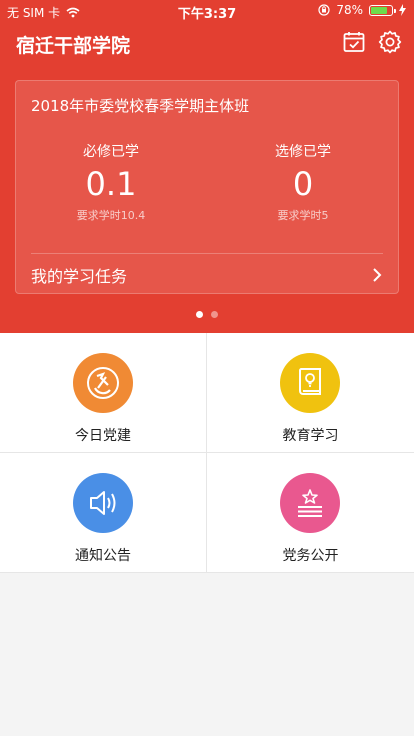 The height and width of the screenshot is (736, 414). I want to click on orientation-lock-icon, so click(324, 10).